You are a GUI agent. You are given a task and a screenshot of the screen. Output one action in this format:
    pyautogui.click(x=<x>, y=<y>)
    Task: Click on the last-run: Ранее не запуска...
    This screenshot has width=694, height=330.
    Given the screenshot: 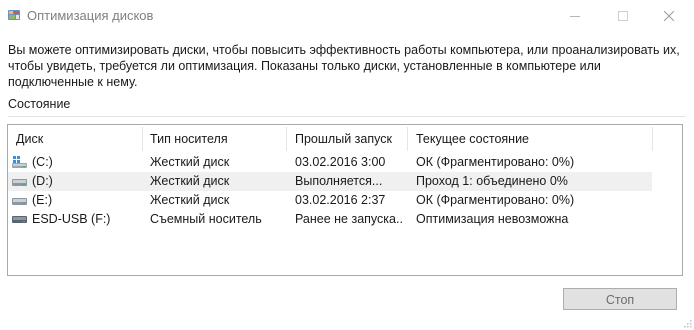 What is the action you would take?
    pyautogui.click(x=349, y=219)
    